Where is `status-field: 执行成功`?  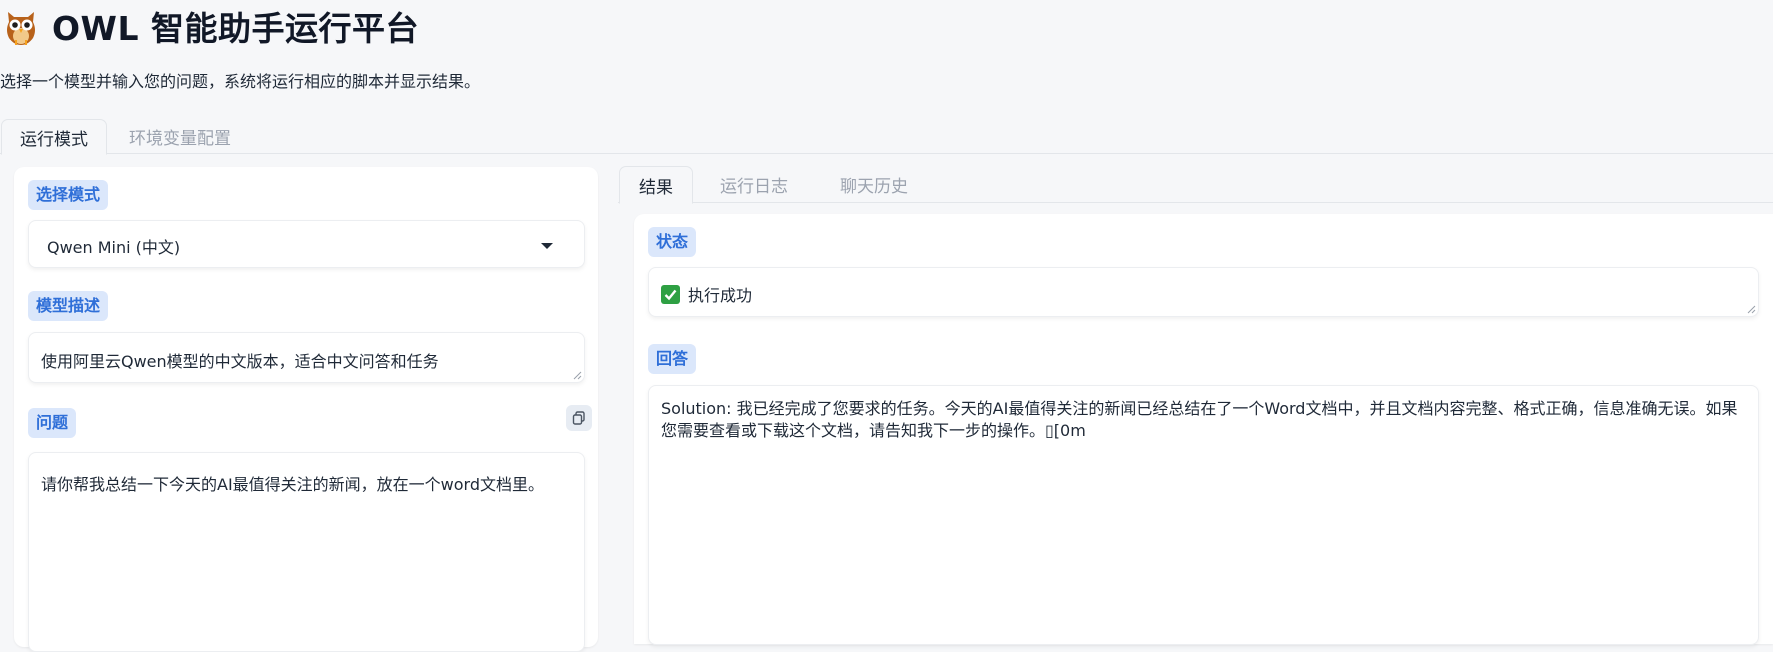 status-field: 执行成功 is located at coordinates (1203, 292).